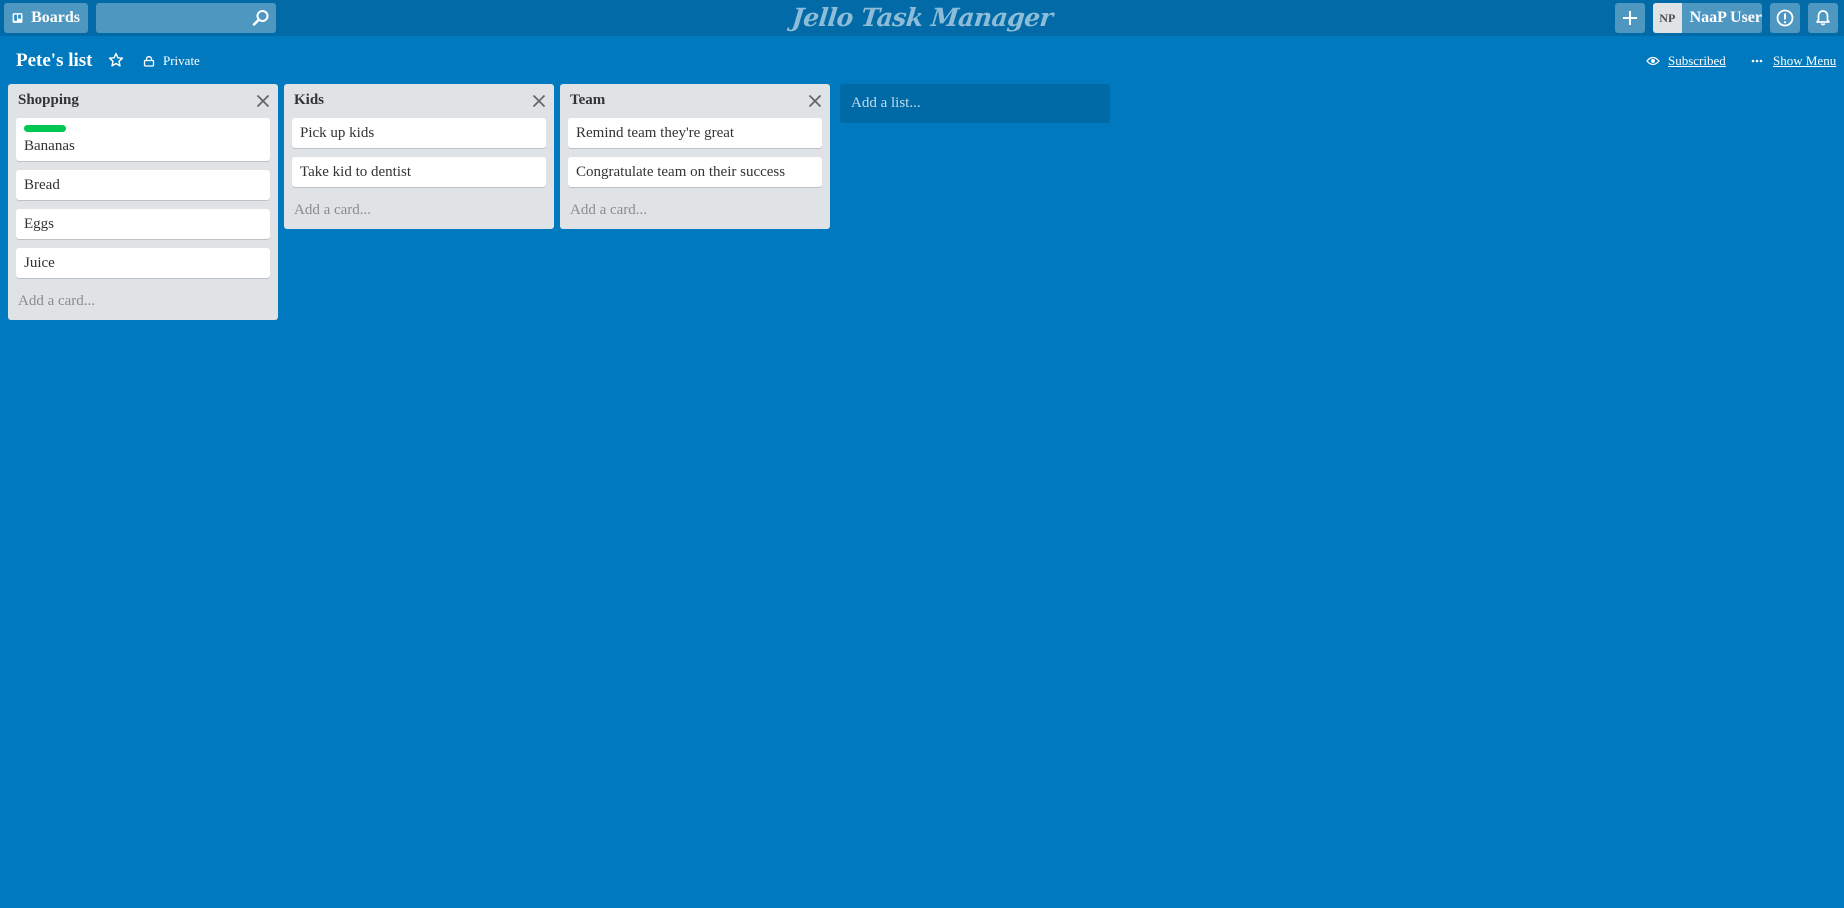  What do you see at coordinates (419, 133) in the screenshot?
I see `card: Pick up kids` at bounding box center [419, 133].